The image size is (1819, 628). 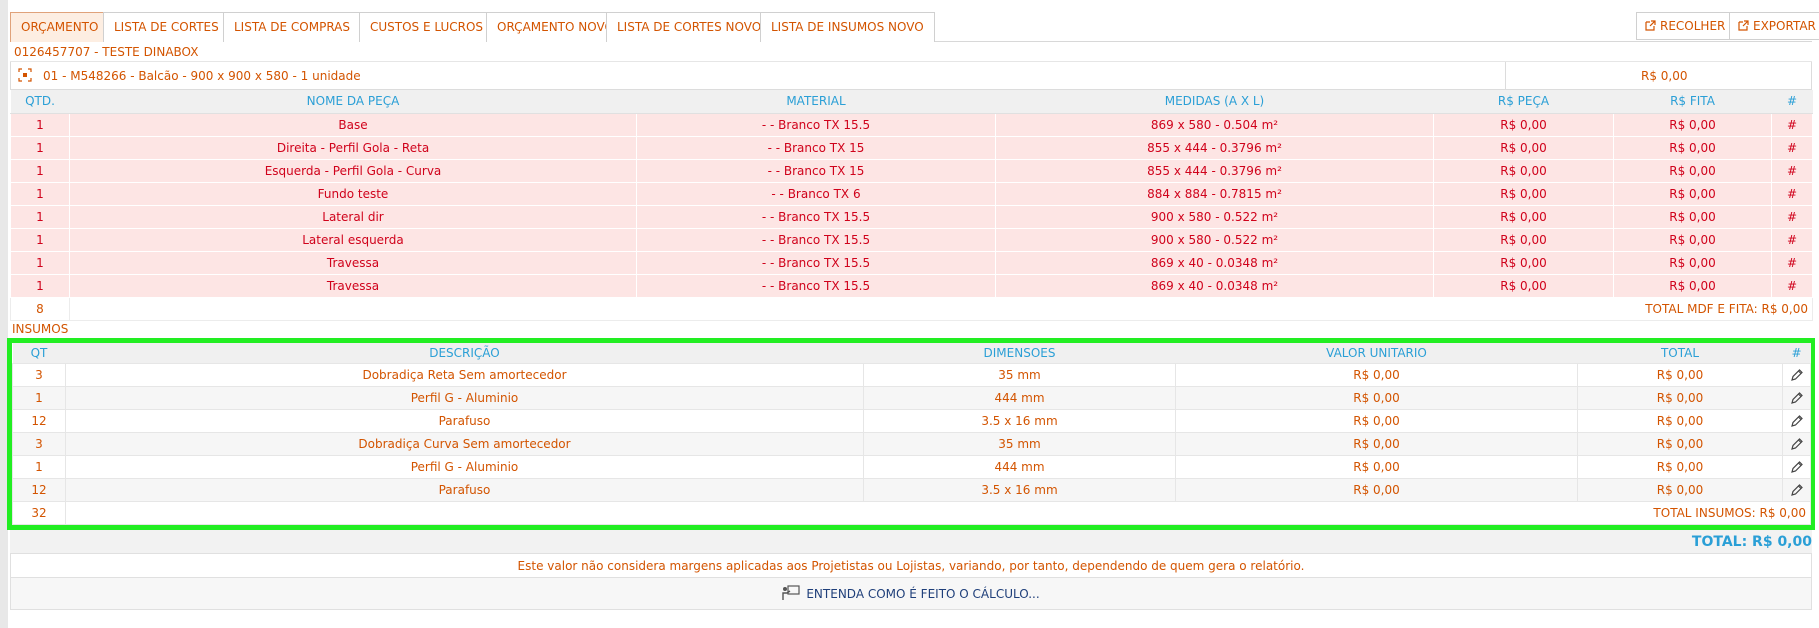 I want to click on inputs-total-value: TOTAL INSUMOS: R$ 0,00, so click(x=938, y=513).